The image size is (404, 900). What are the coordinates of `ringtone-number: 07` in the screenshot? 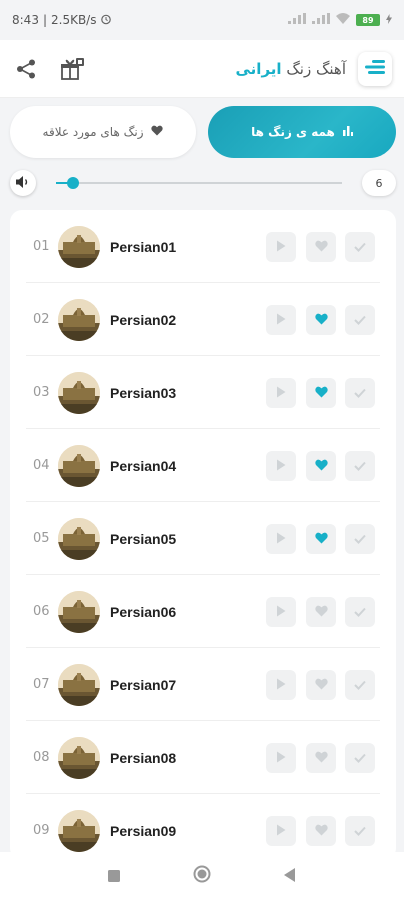 It's located at (41, 684).